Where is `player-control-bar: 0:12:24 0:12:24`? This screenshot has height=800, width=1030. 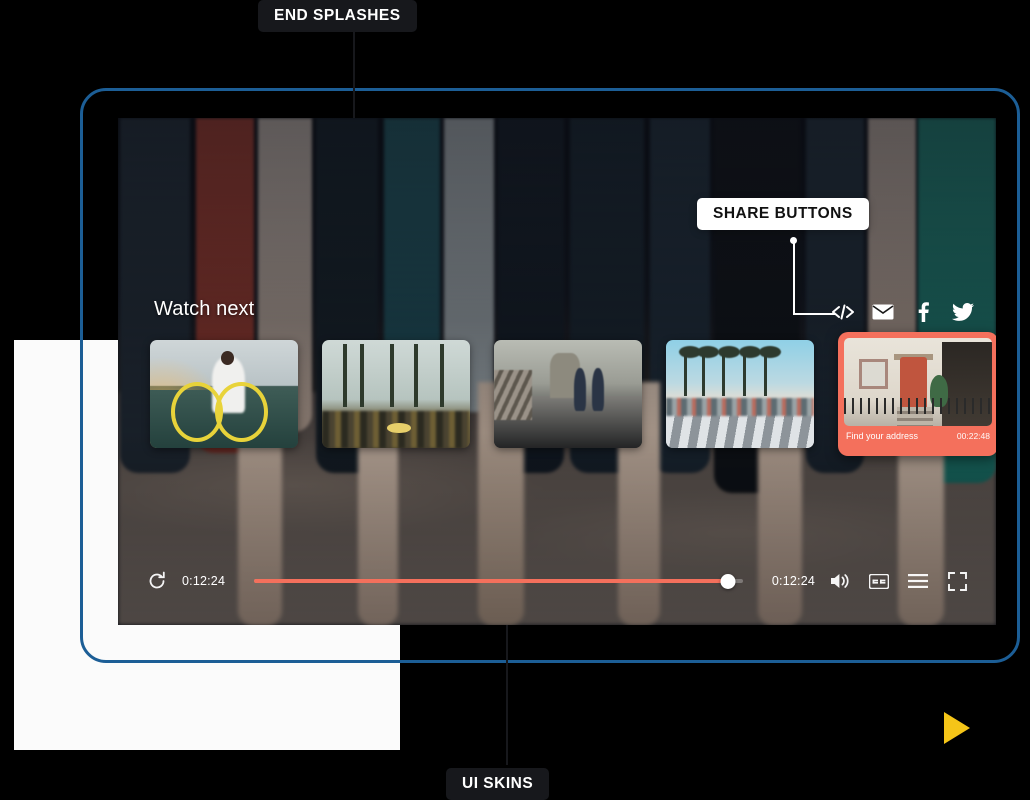
player-control-bar: 0:12:24 0:12:24 is located at coordinates (557, 581).